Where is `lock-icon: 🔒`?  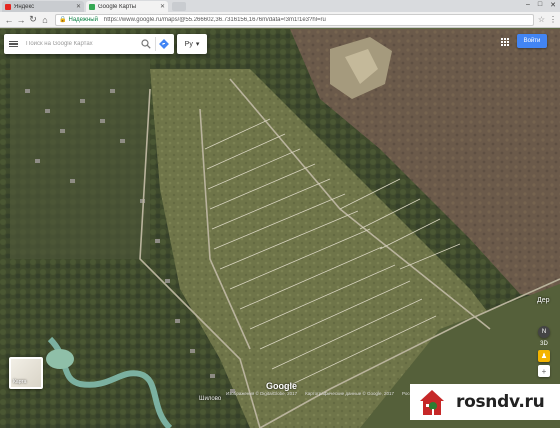 lock-icon: 🔒 is located at coordinates (63, 20).